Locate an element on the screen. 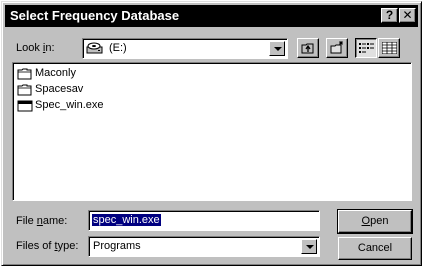 Image resolution: width=423 pixels, height=267 pixels. new-folder-icon is located at coordinates (337, 49).